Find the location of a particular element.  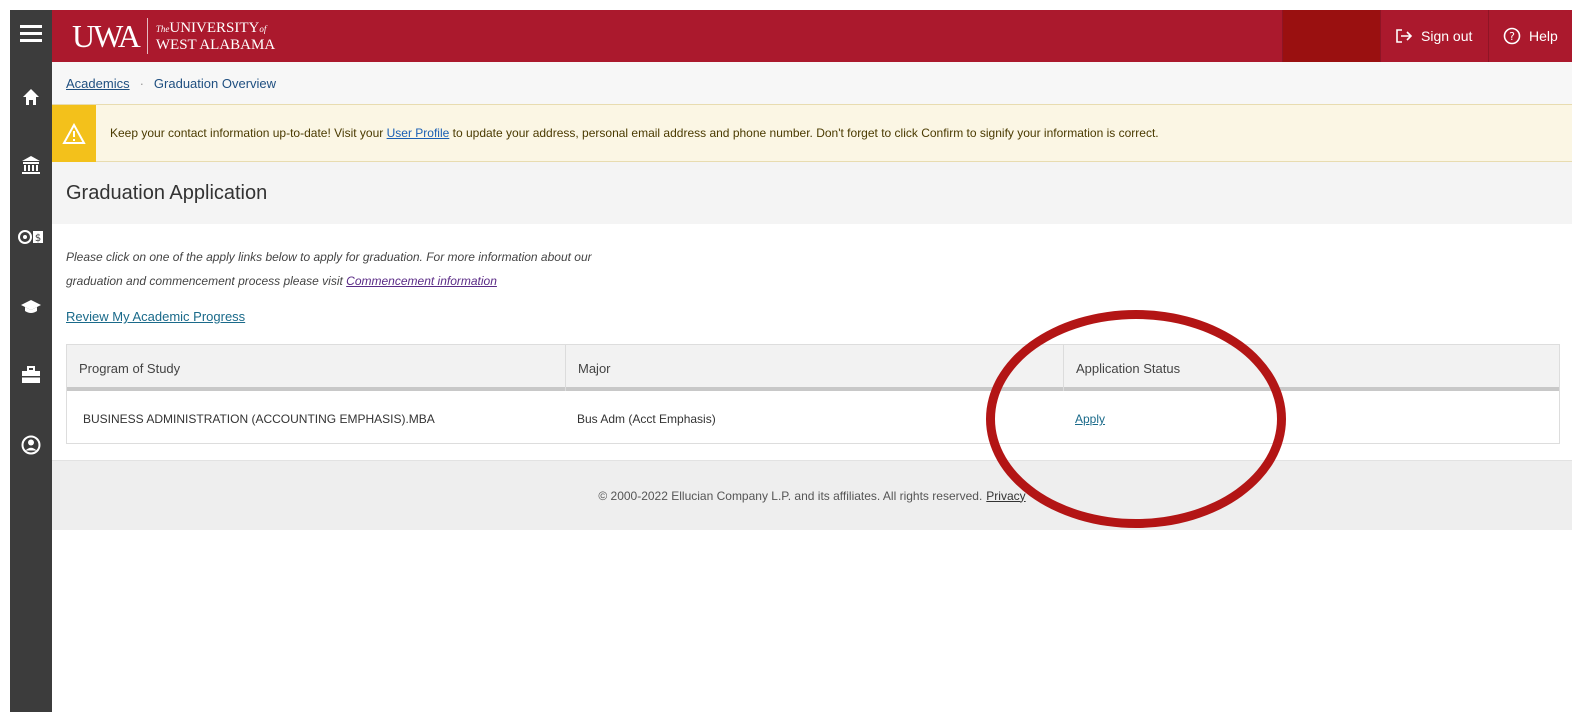

help-button: ? Help is located at coordinates (1530, 36).